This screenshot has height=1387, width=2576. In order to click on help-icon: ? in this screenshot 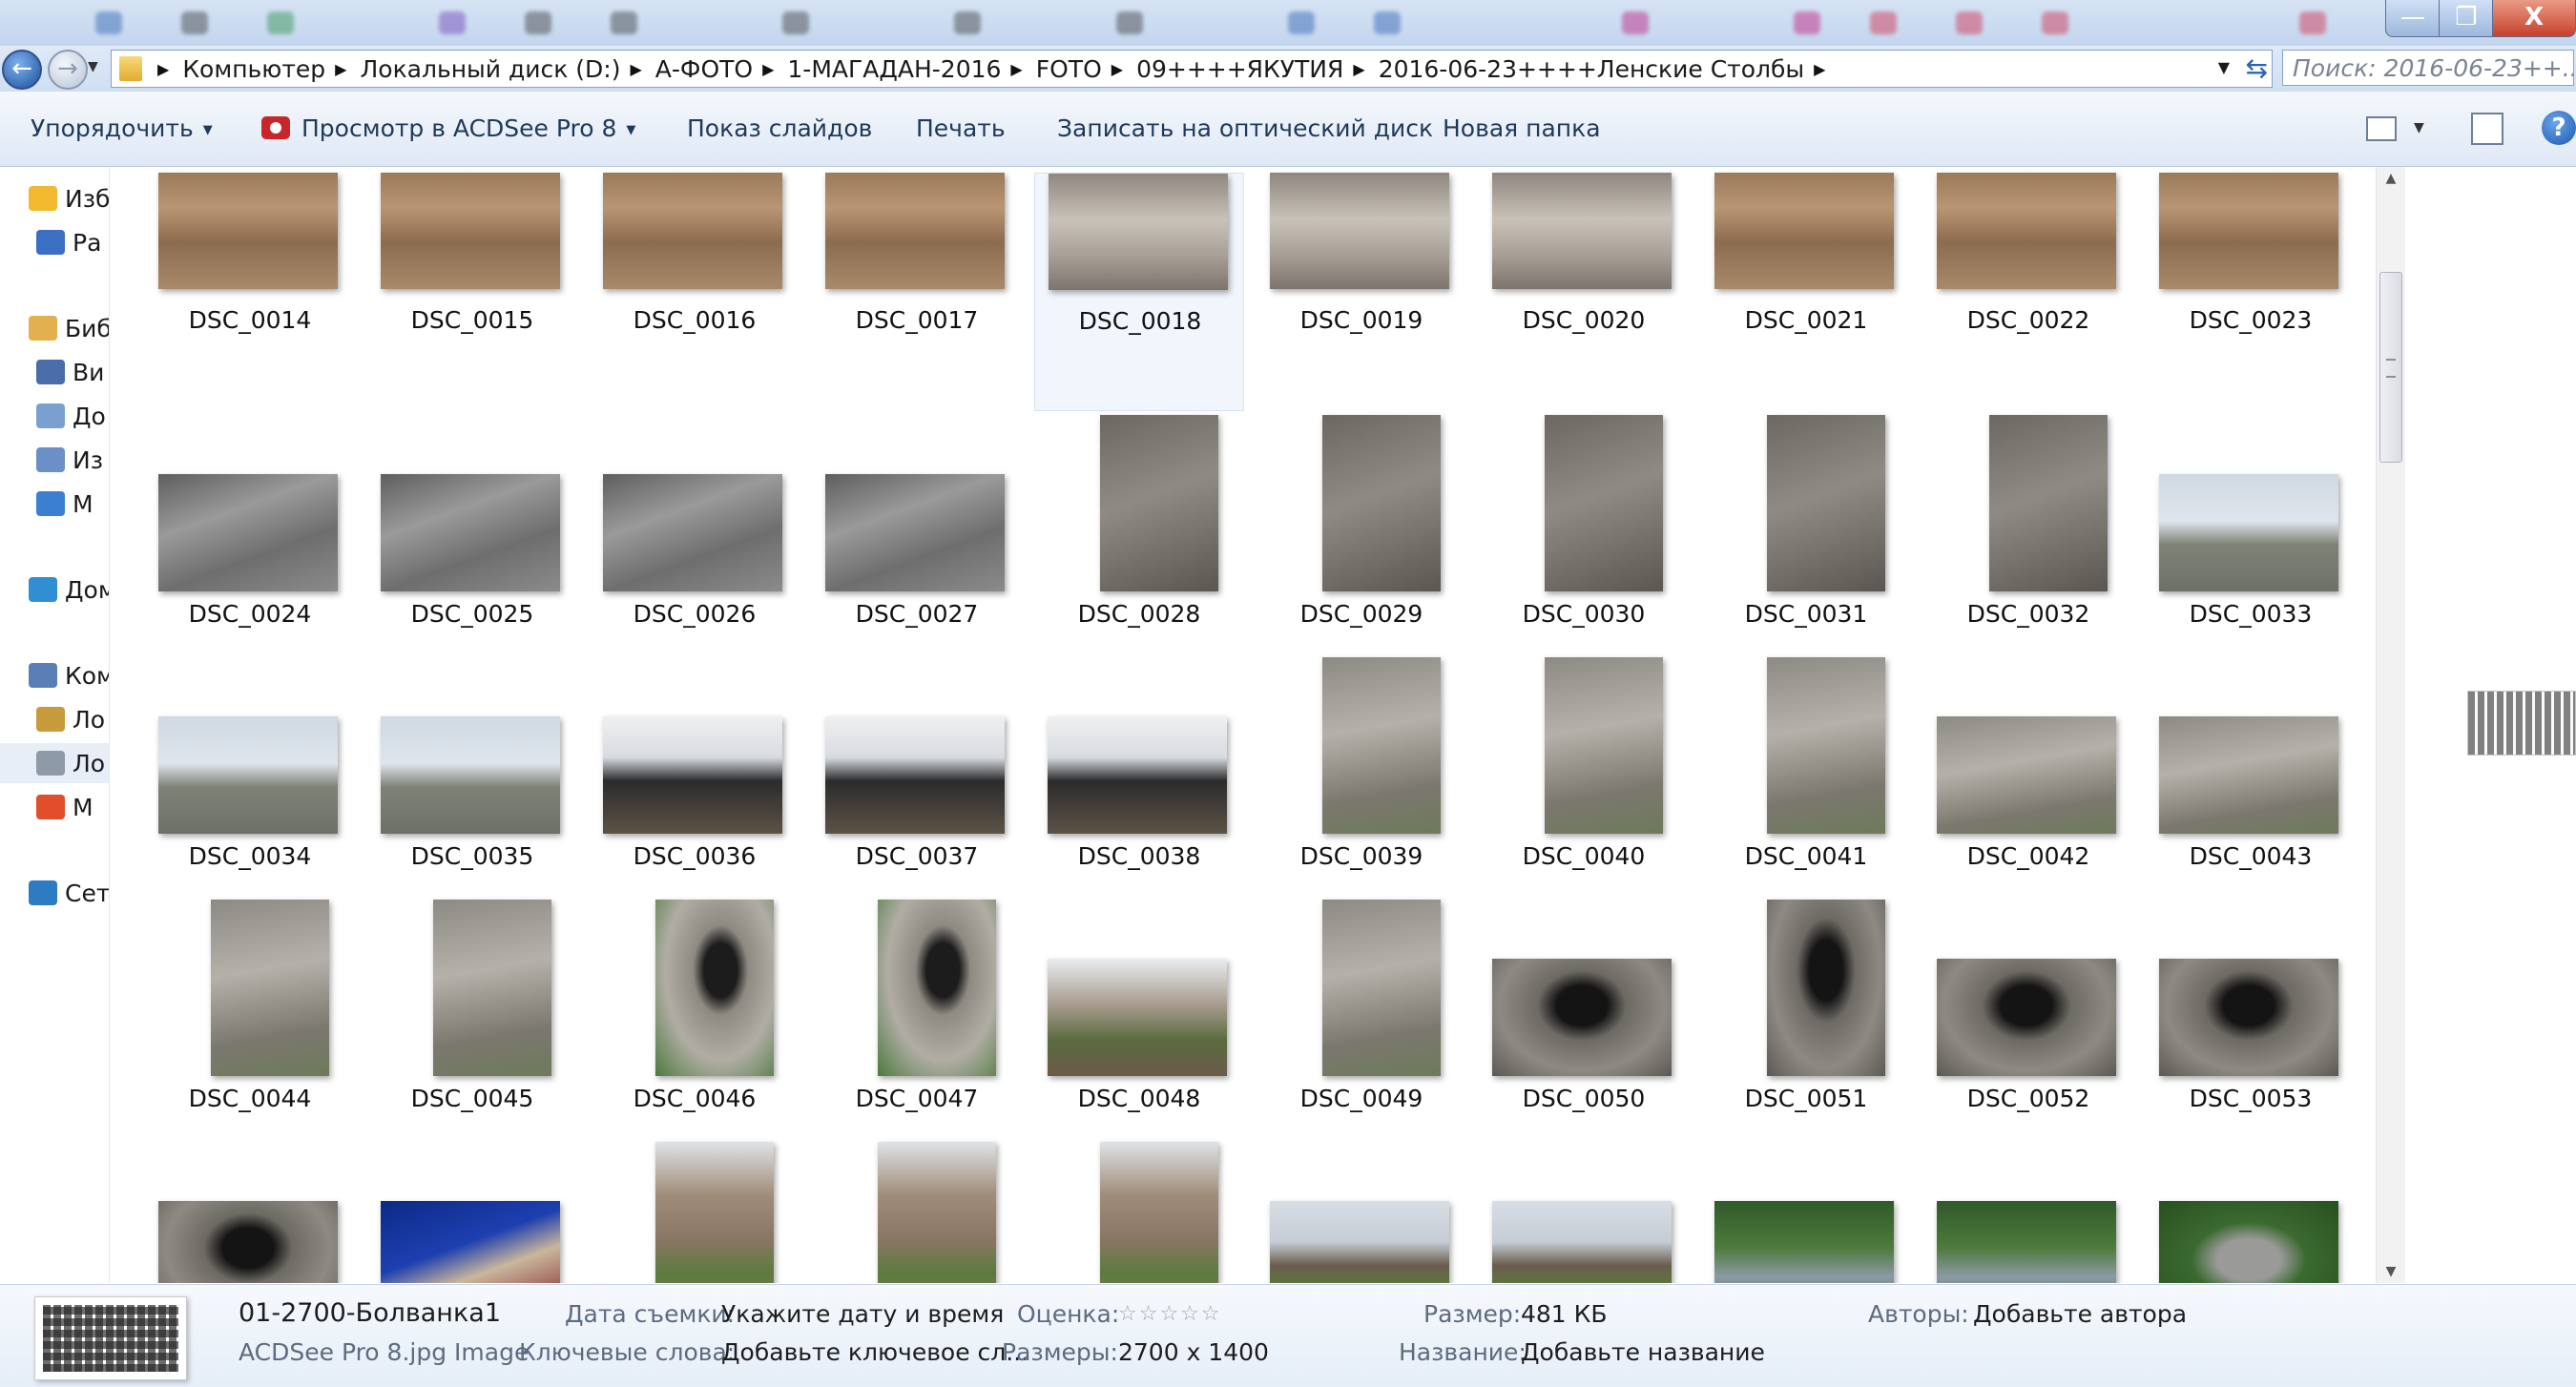, I will do `click(2559, 128)`.